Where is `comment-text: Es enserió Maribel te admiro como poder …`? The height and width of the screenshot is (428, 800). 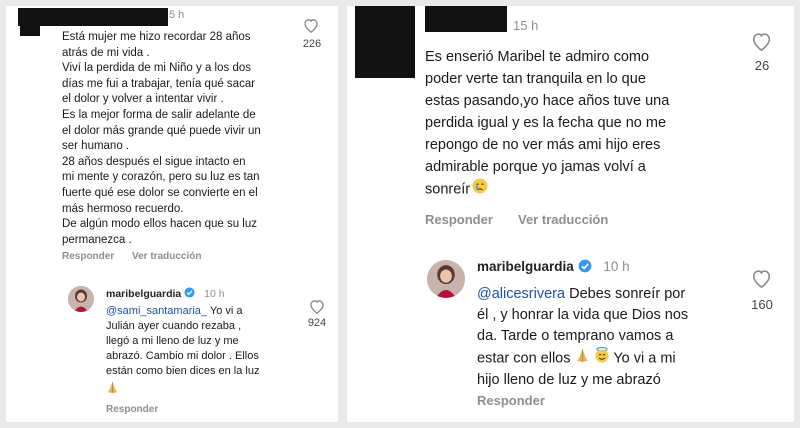 comment-text: Es enserió Maribel te admiro como poder … is located at coordinates (590, 123).